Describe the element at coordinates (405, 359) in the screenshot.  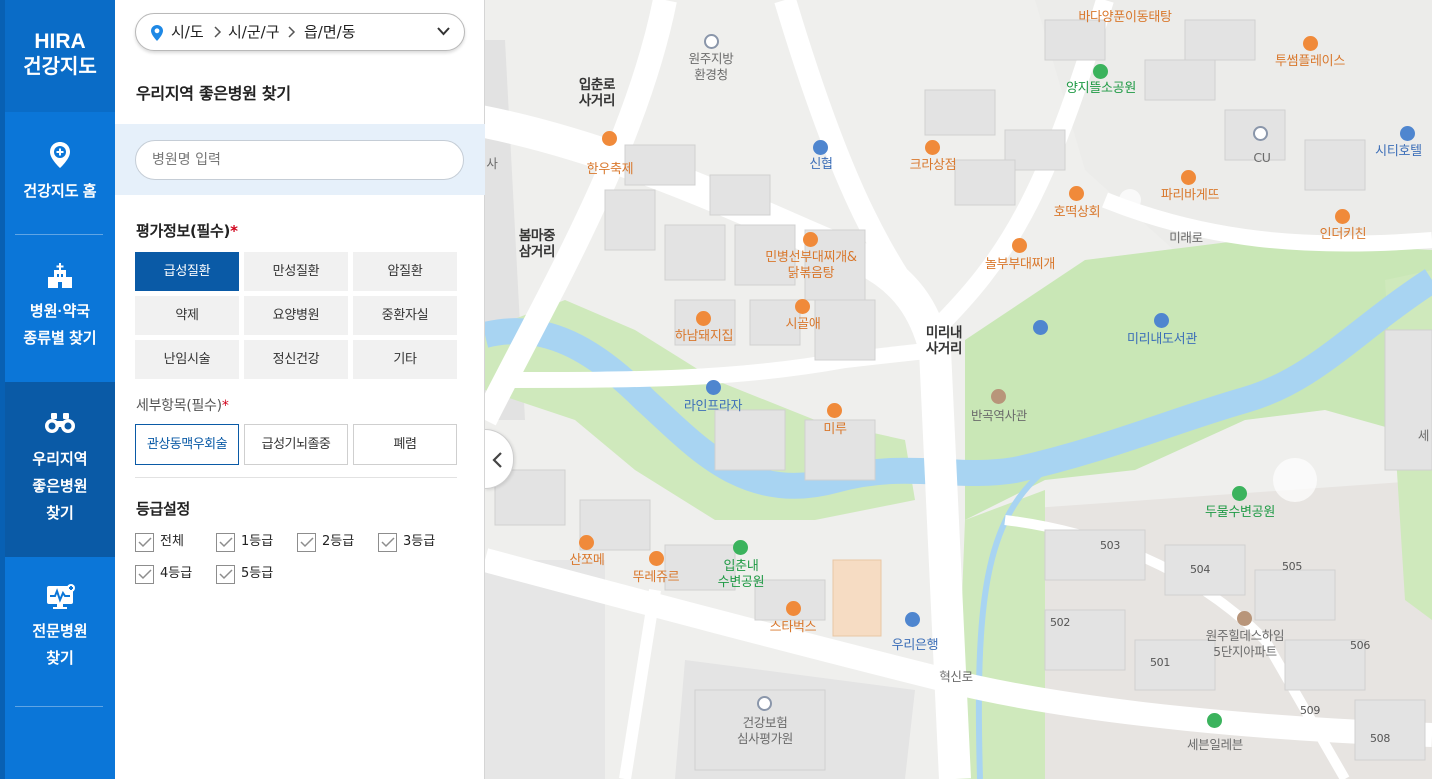
I see `eval-option-other: 기타` at that location.